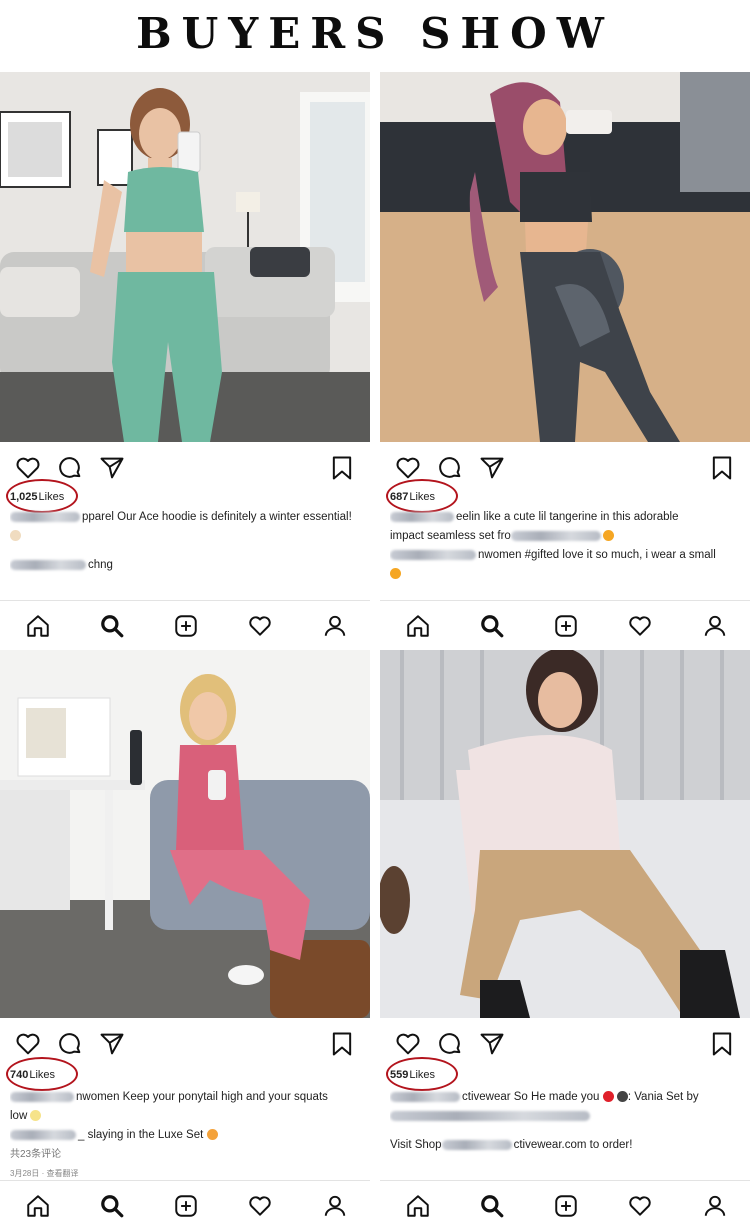 The image size is (750, 1228). I want to click on likes-count: 559 Likes, so click(422, 1074).